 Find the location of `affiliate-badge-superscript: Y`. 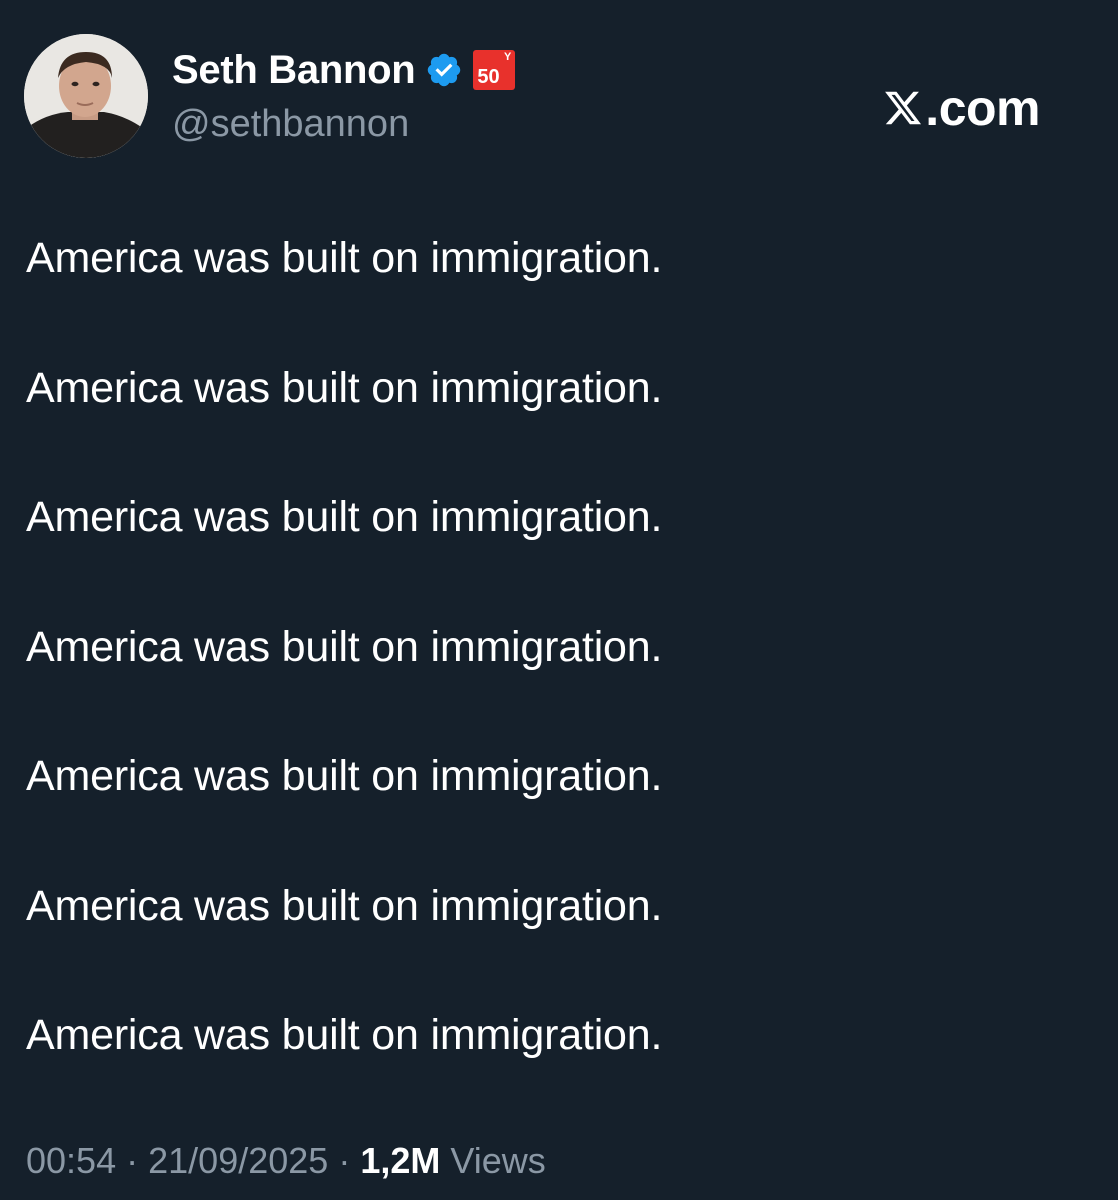

affiliate-badge-superscript: Y is located at coordinates (508, 57).